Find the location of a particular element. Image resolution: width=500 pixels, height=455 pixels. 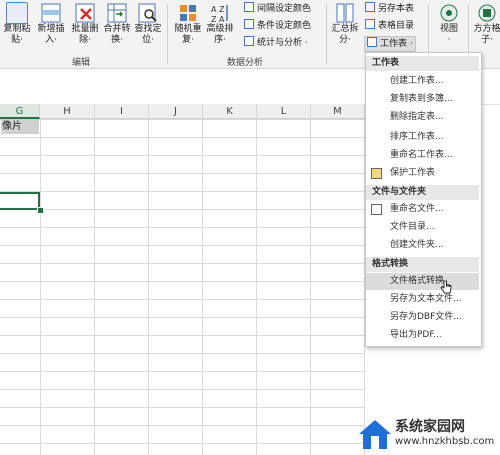

column-header-i: I is located at coordinates (122, 111).